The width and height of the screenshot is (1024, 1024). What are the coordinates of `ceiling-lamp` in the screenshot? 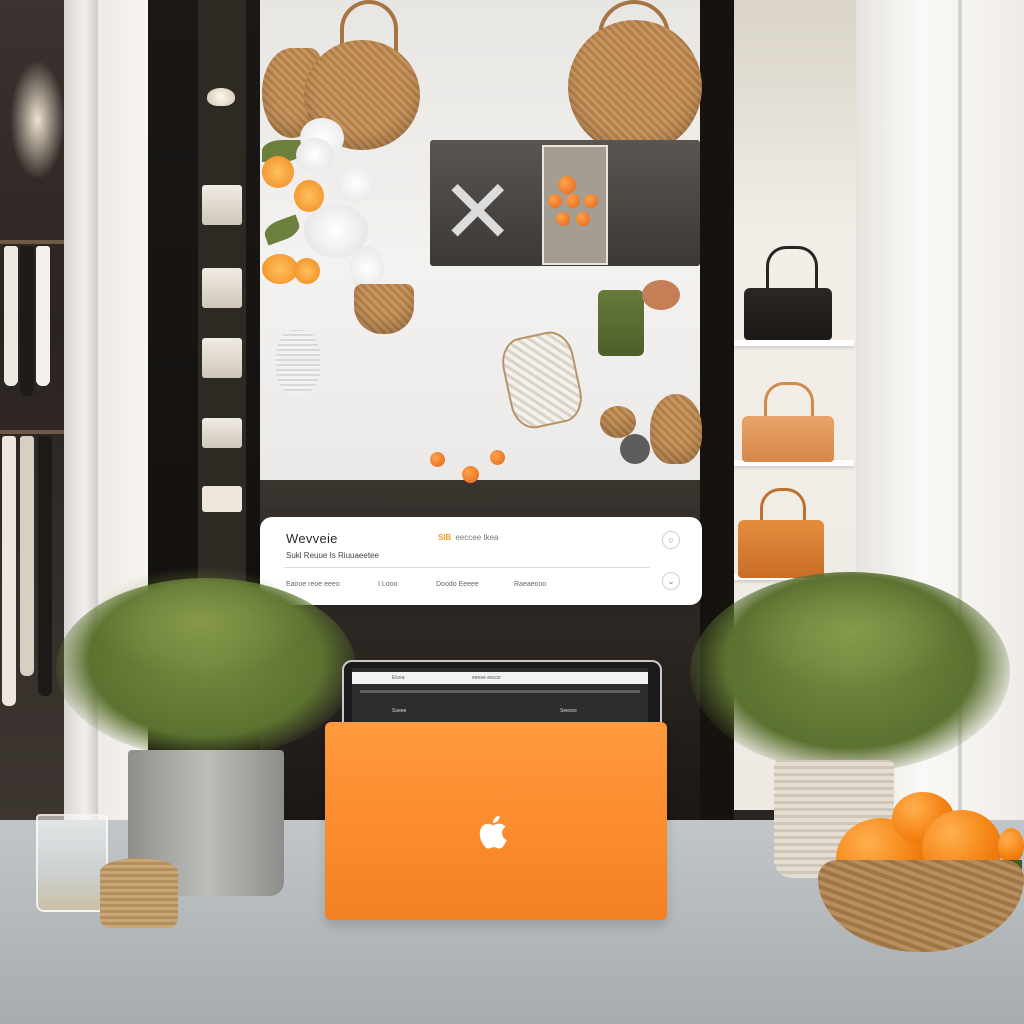 It's located at (221, 97).